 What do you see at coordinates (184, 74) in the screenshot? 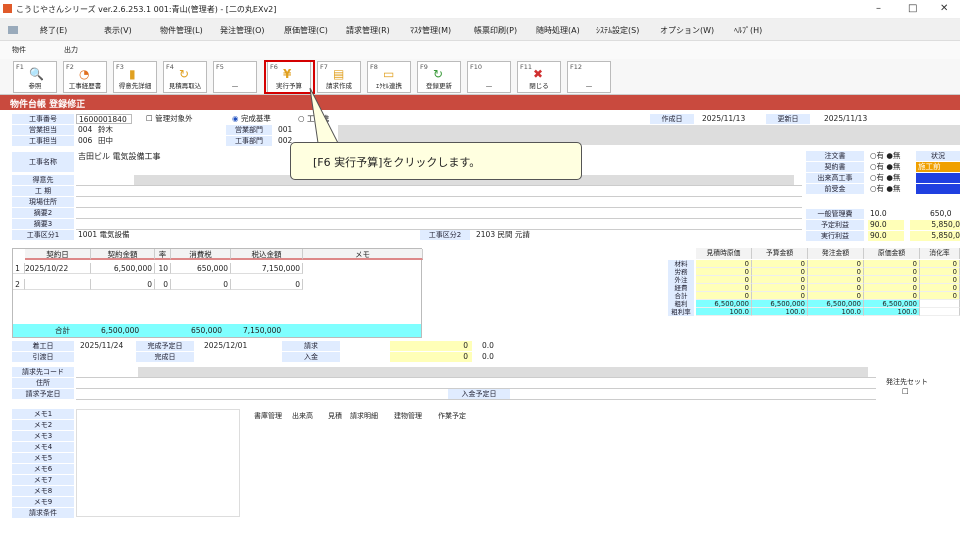
I see `refresh-icon: ↻` at bounding box center [184, 74].